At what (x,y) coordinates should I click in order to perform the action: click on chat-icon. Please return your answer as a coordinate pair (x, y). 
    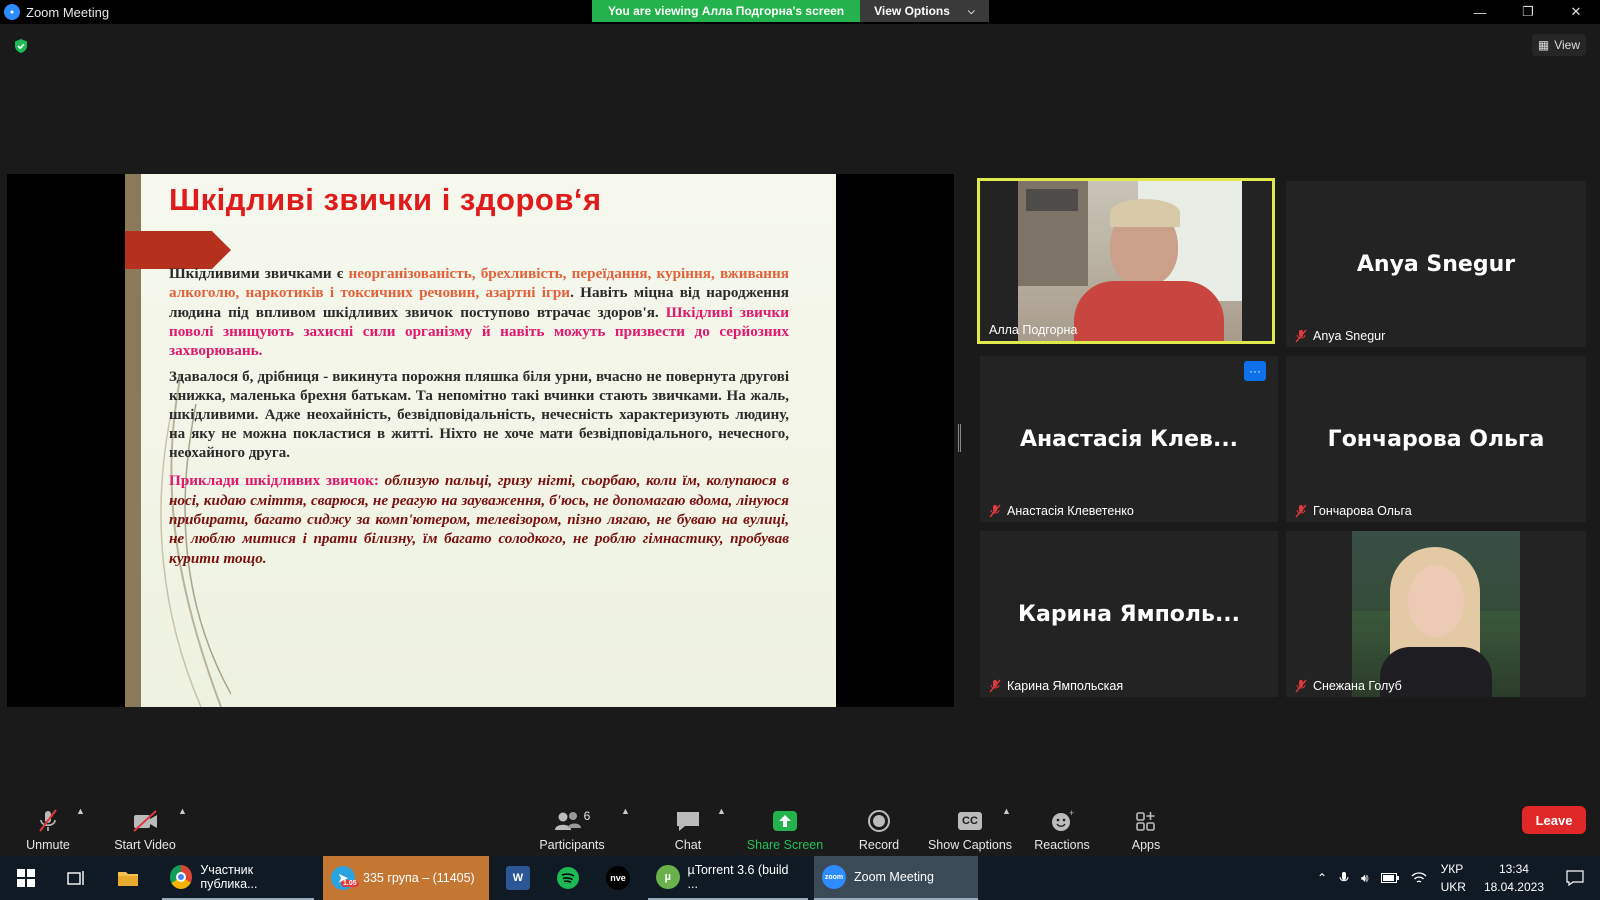
    Looking at the image, I should click on (688, 821).